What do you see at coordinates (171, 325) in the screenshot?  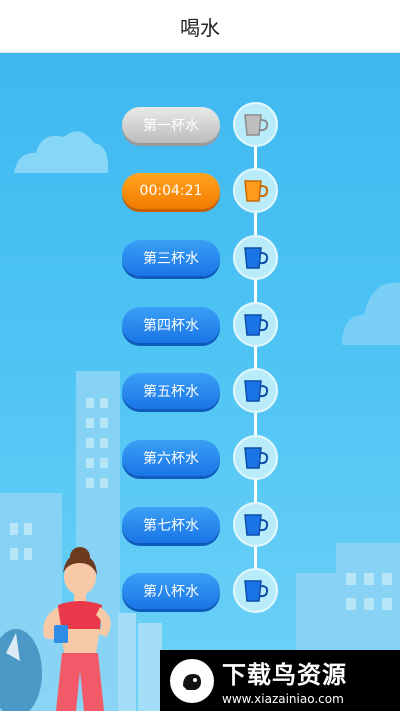 I see `cup-button-4: 第四杯水` at bounding box center [171, 325].